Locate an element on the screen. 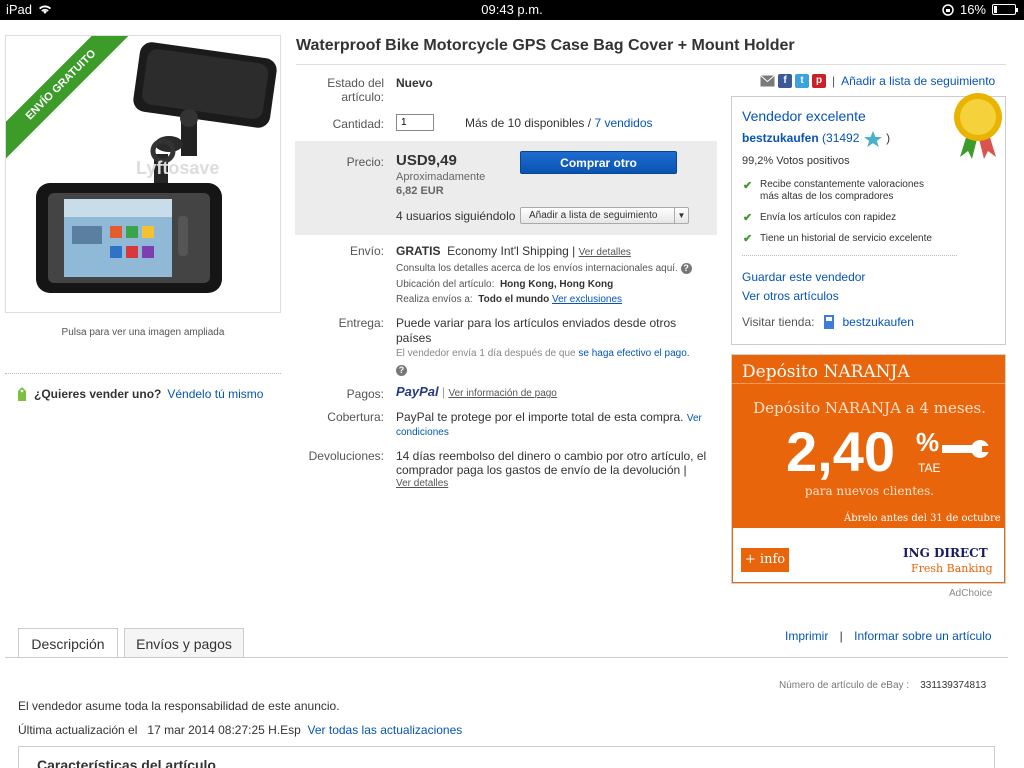 The width and height of the screenshot is (1024, 768). image-caption: Pulsa para ver una imagen ampliada is located at coordinates (143, 332).